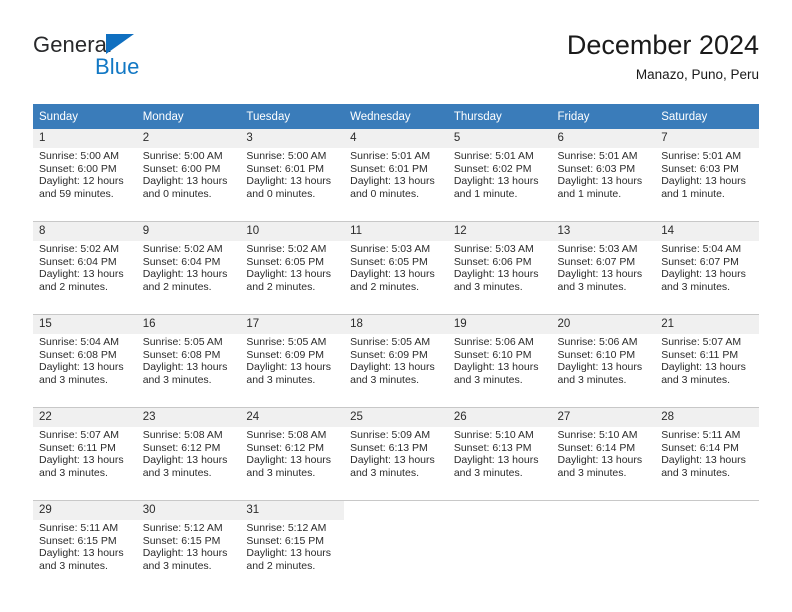 Image resolution: width=792 pixels, height=612 pixels. I want to click on sunrise-text: Sunrise: 5:10 AM, so click(597, 435).